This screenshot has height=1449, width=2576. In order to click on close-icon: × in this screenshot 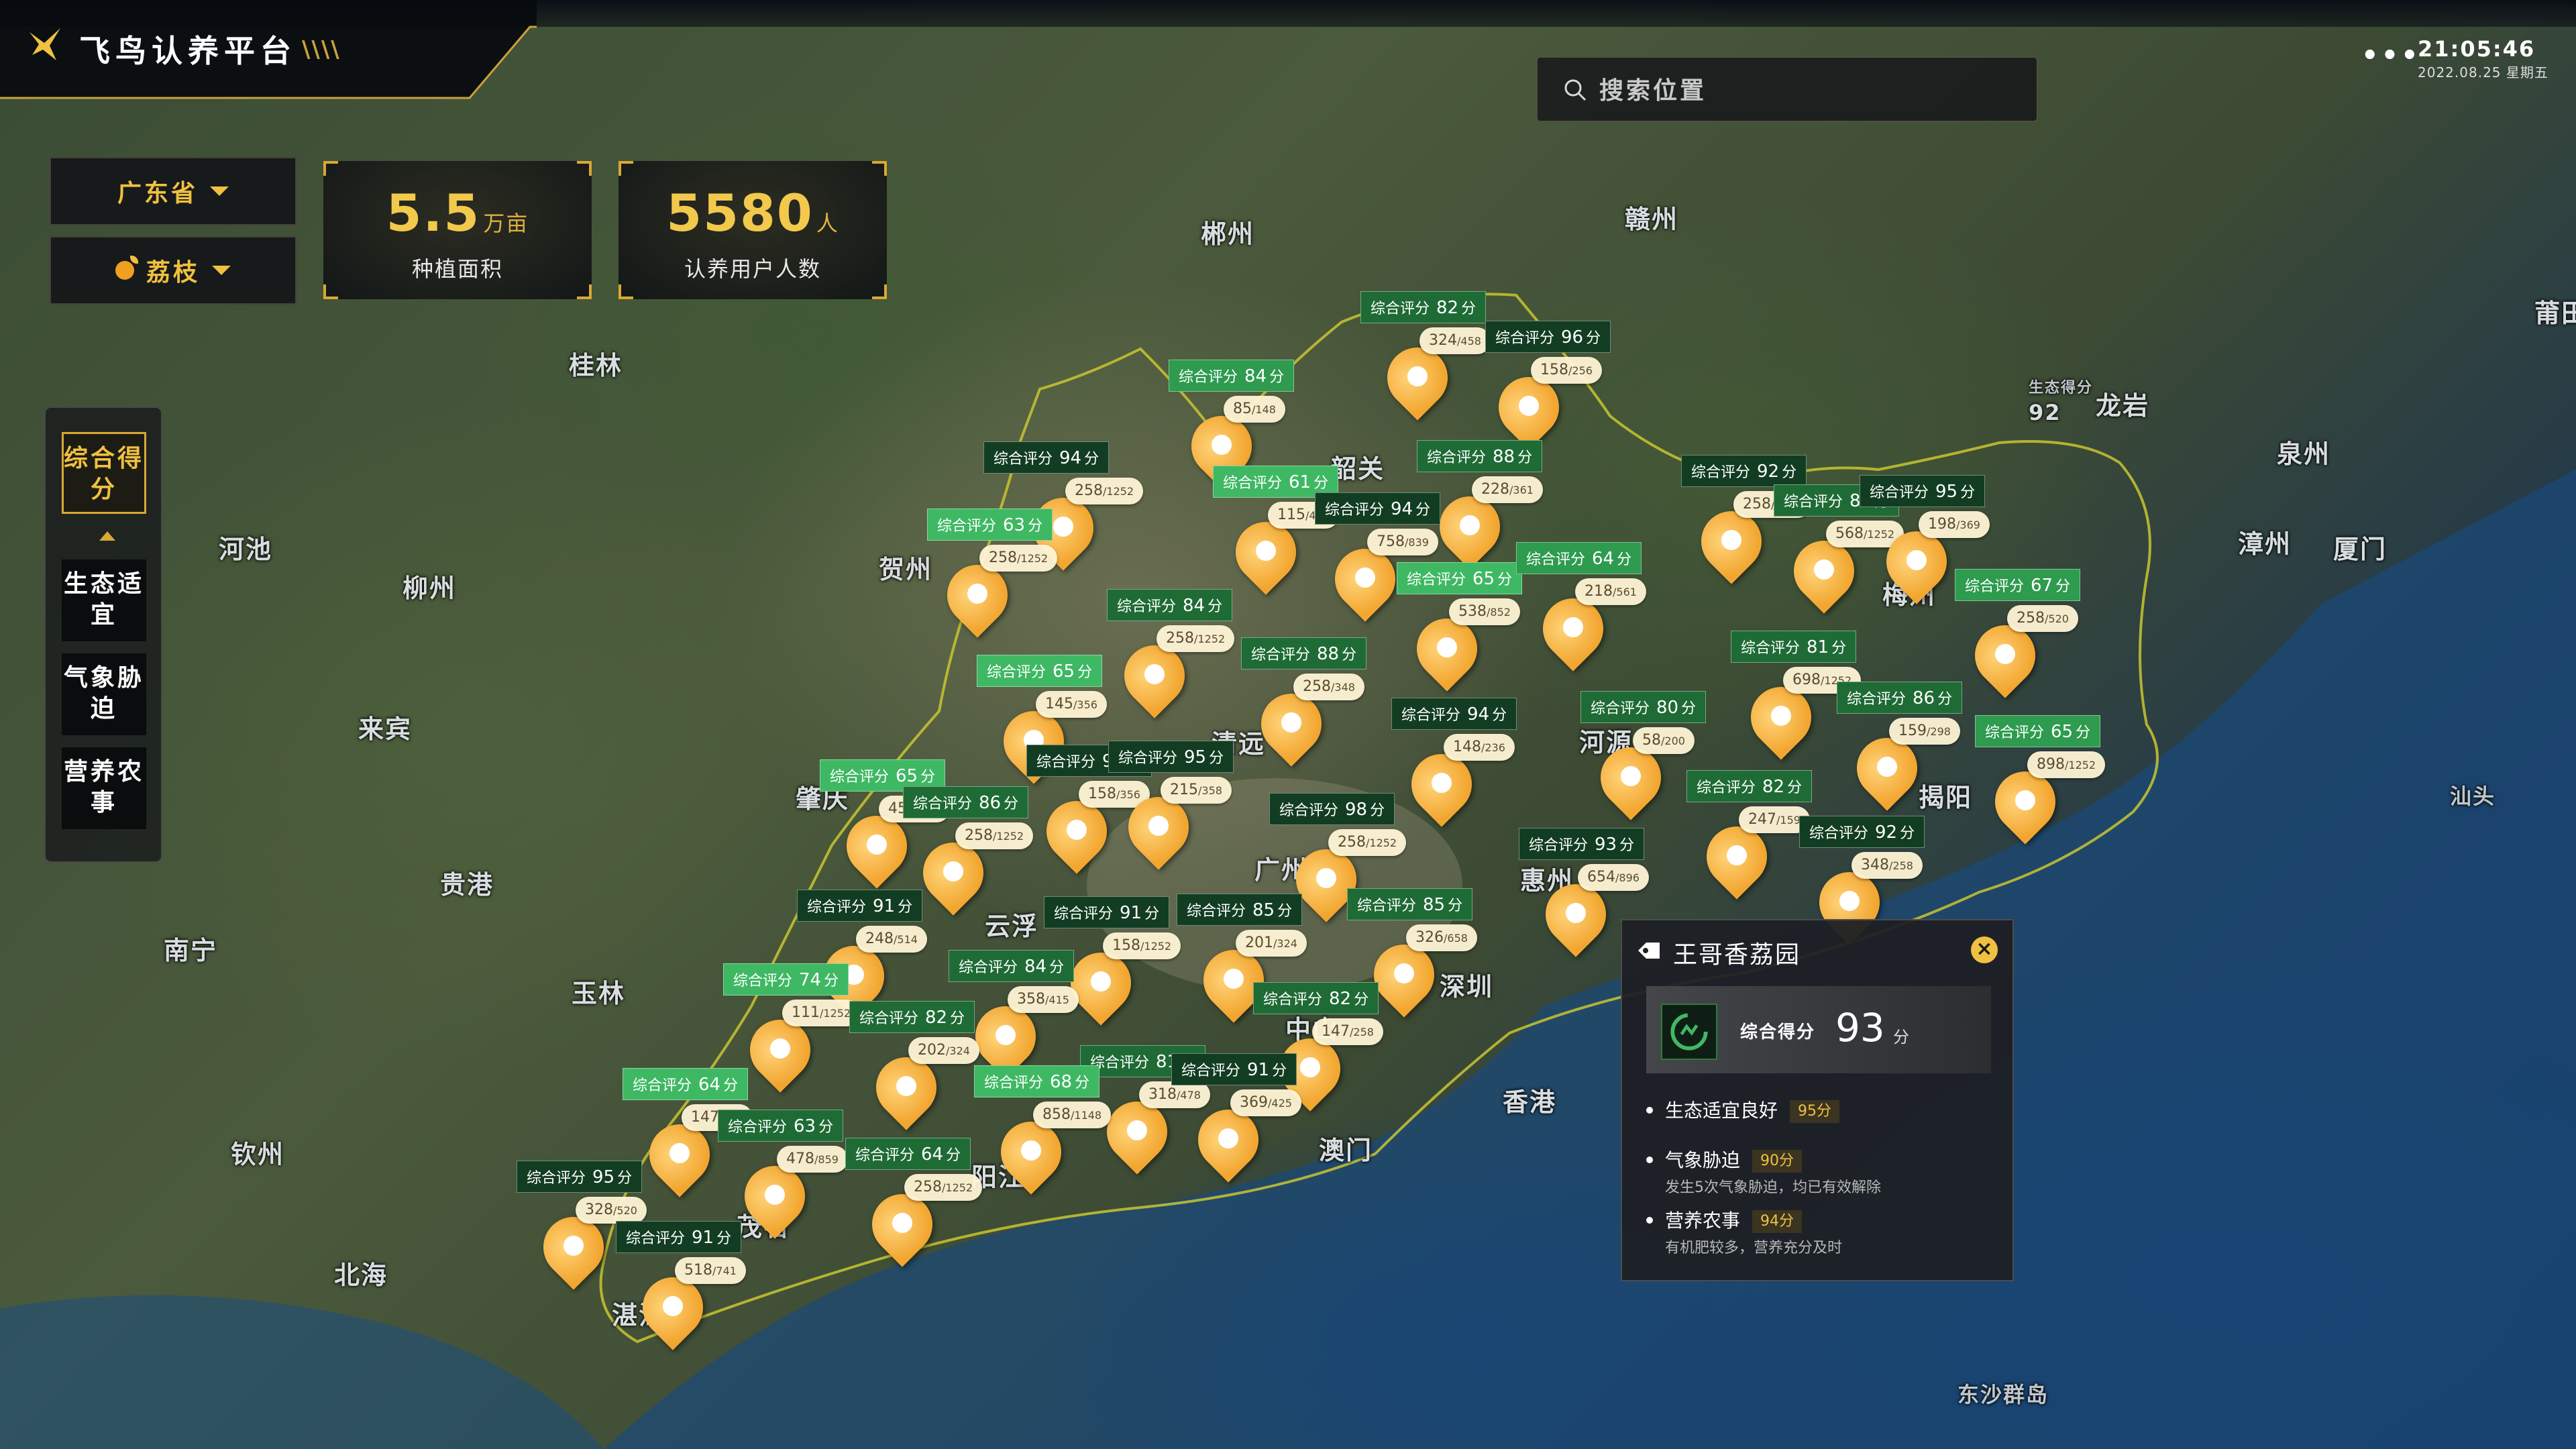, I will do `click(1984, 949)`.